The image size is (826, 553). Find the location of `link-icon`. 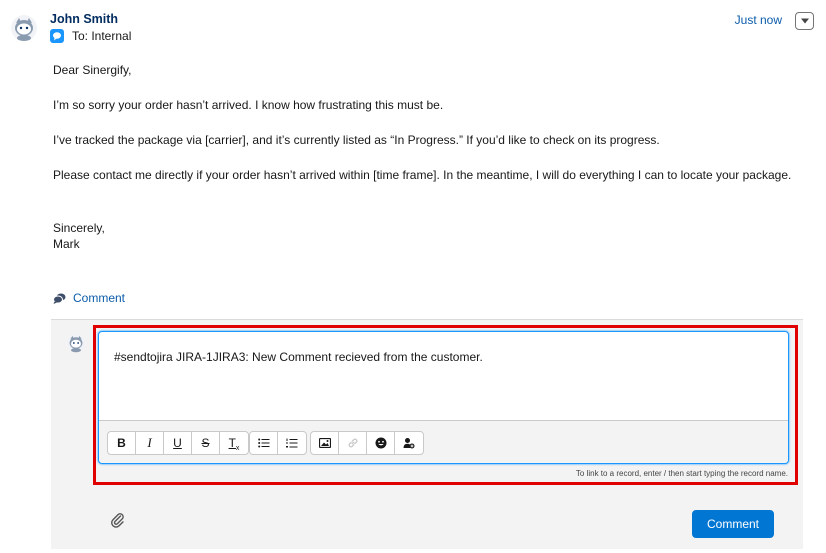

link-icon is located at coordinates (352, 443).